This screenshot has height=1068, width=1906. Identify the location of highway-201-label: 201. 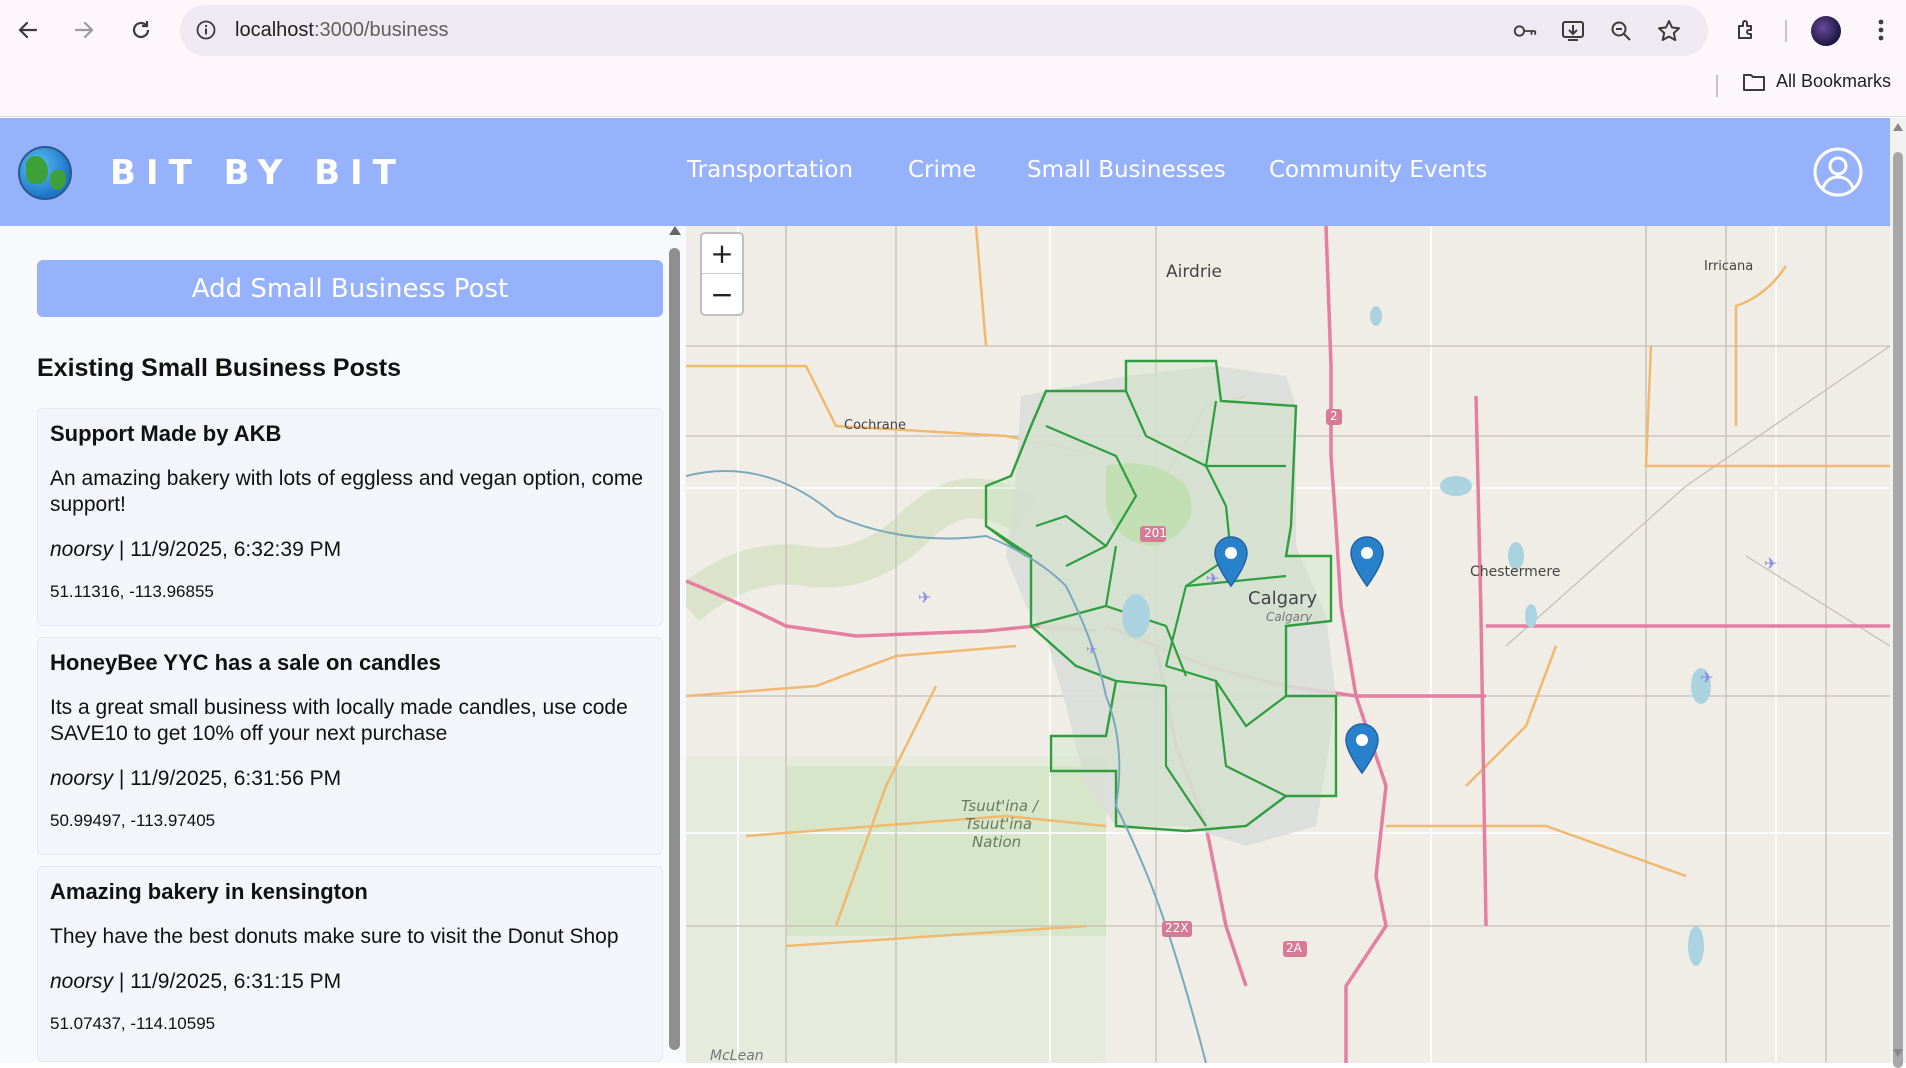
(1155, 533).